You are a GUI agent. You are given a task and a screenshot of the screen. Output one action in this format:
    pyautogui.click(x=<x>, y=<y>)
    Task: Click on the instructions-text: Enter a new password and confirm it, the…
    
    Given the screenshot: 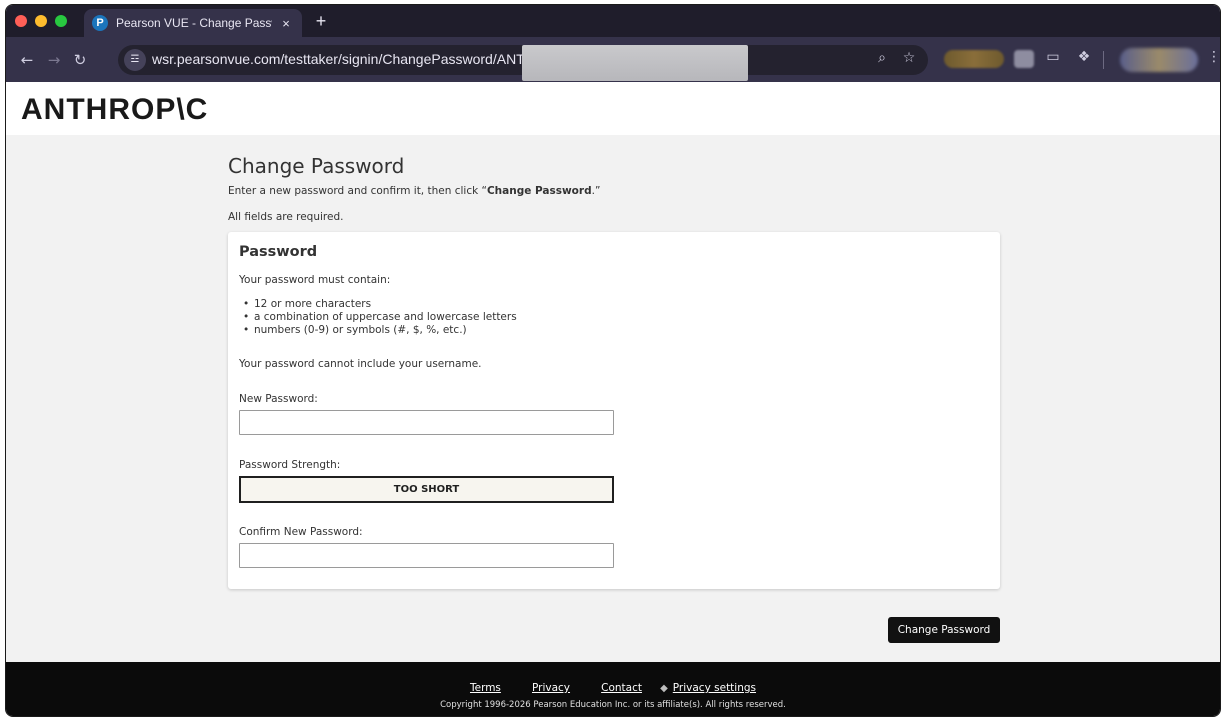 What is the action you would take?
    pyautogui.click(x=414, y=191)
    